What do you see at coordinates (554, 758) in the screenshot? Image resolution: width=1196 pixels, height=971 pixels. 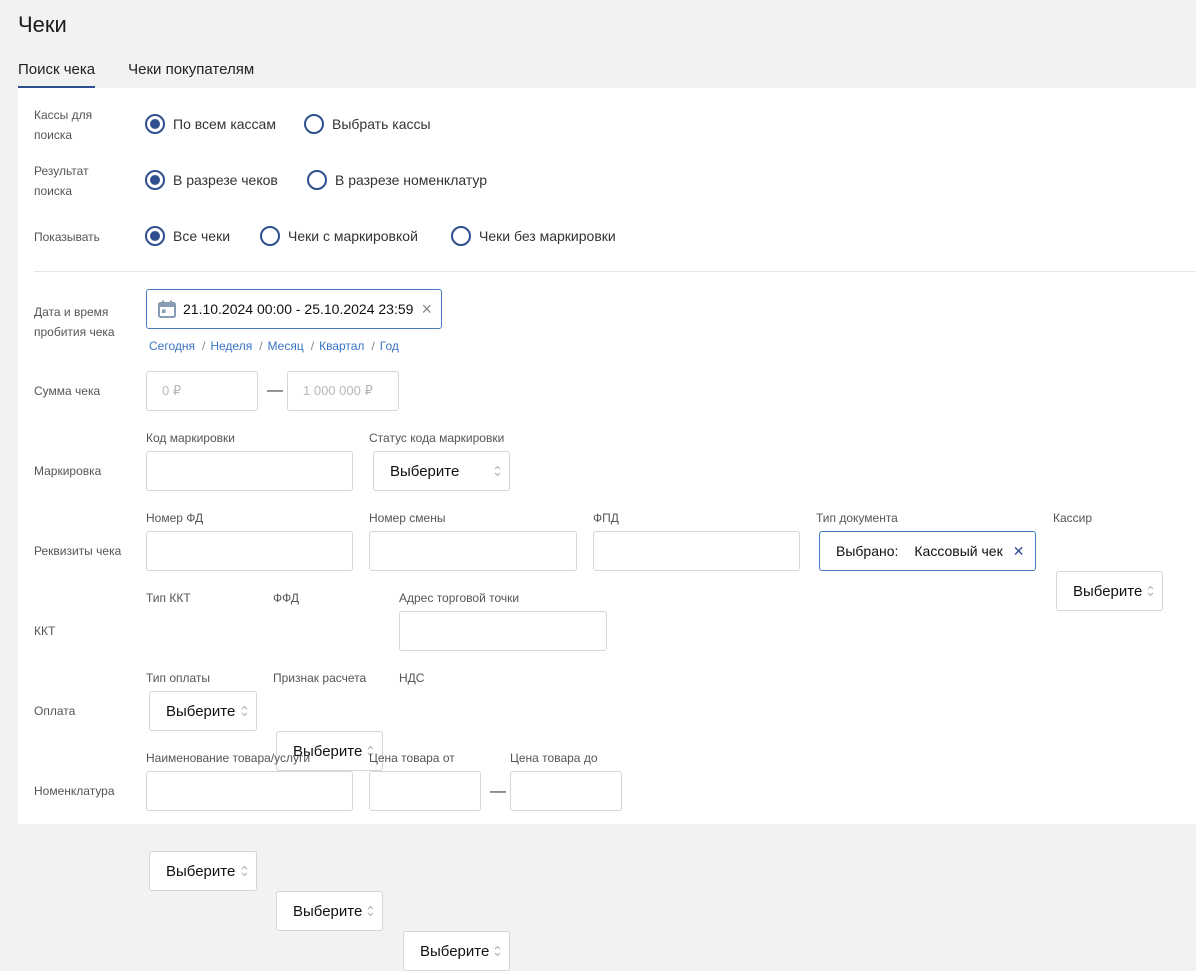 I see `price-to-label: Цена товара до` at bounding box center [554, 758].